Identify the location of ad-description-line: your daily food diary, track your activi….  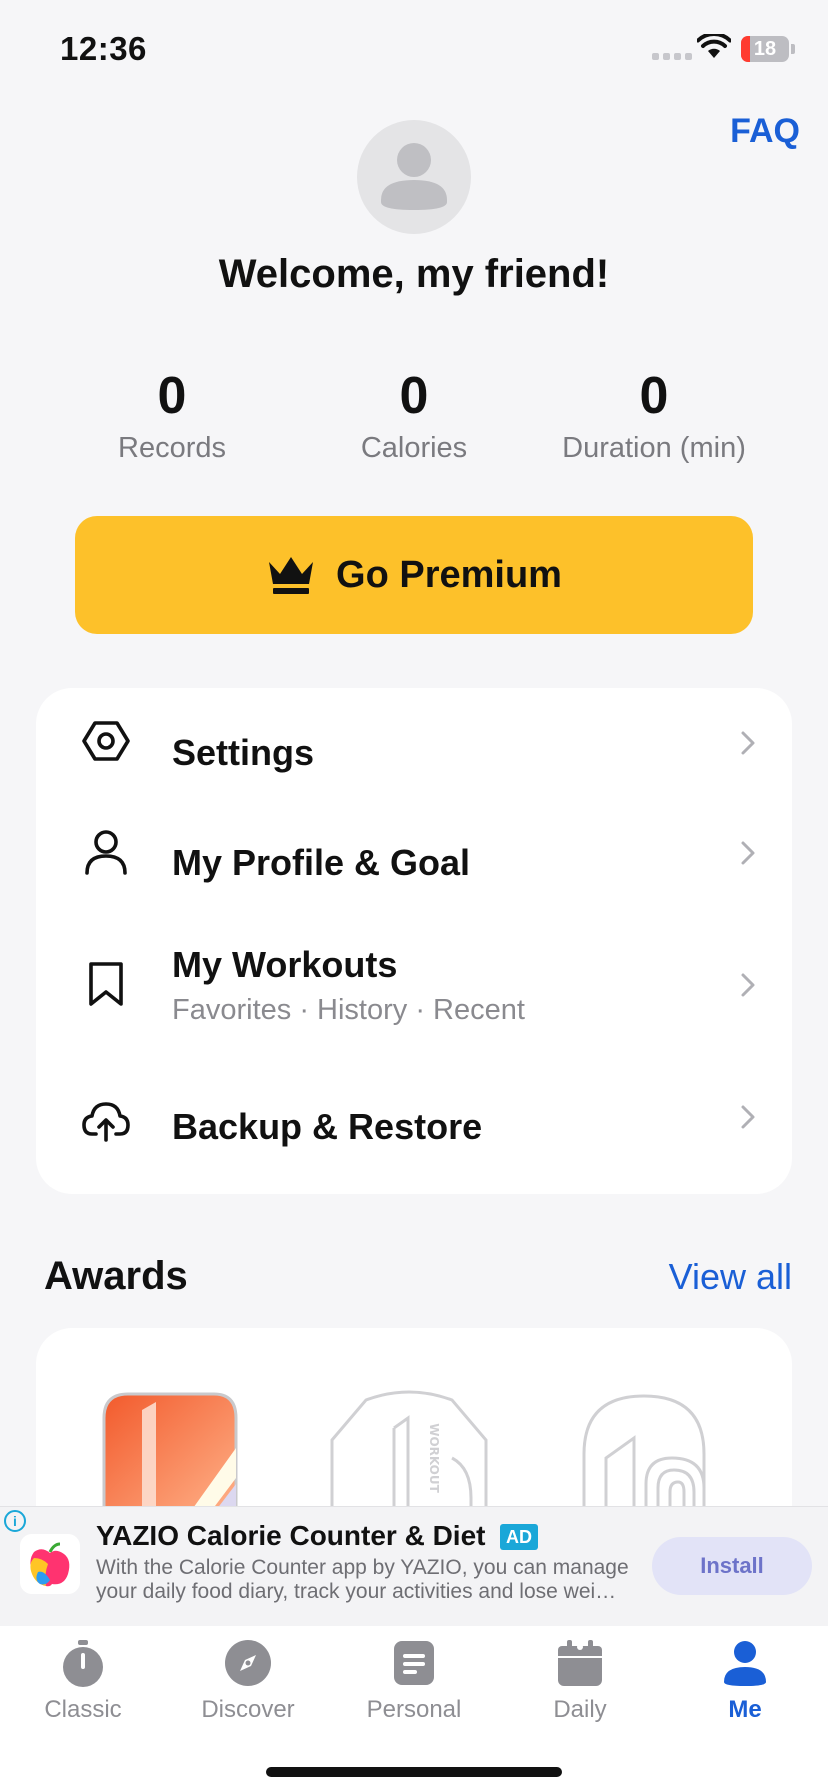
(356, 1591).